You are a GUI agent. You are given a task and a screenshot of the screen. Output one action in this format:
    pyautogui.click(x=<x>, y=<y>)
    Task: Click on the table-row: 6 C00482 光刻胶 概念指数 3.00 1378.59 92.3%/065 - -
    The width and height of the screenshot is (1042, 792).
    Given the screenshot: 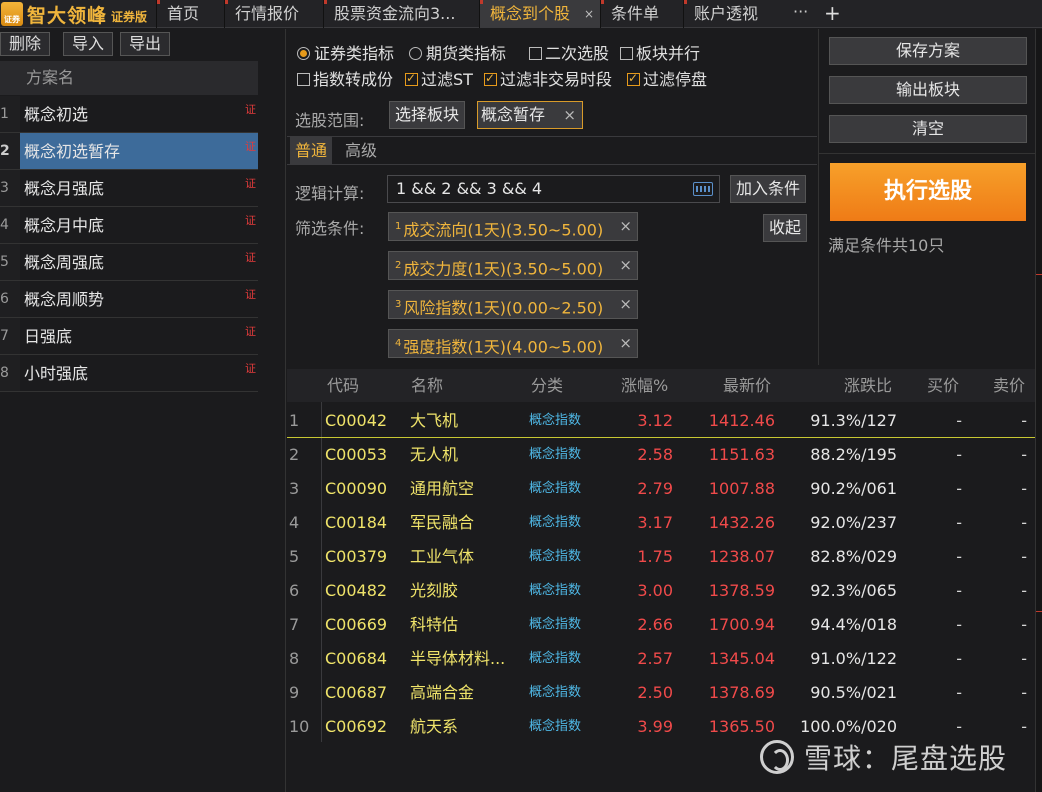 What is the action you would take?
    pyautogui.click(x=661, y=591)
    